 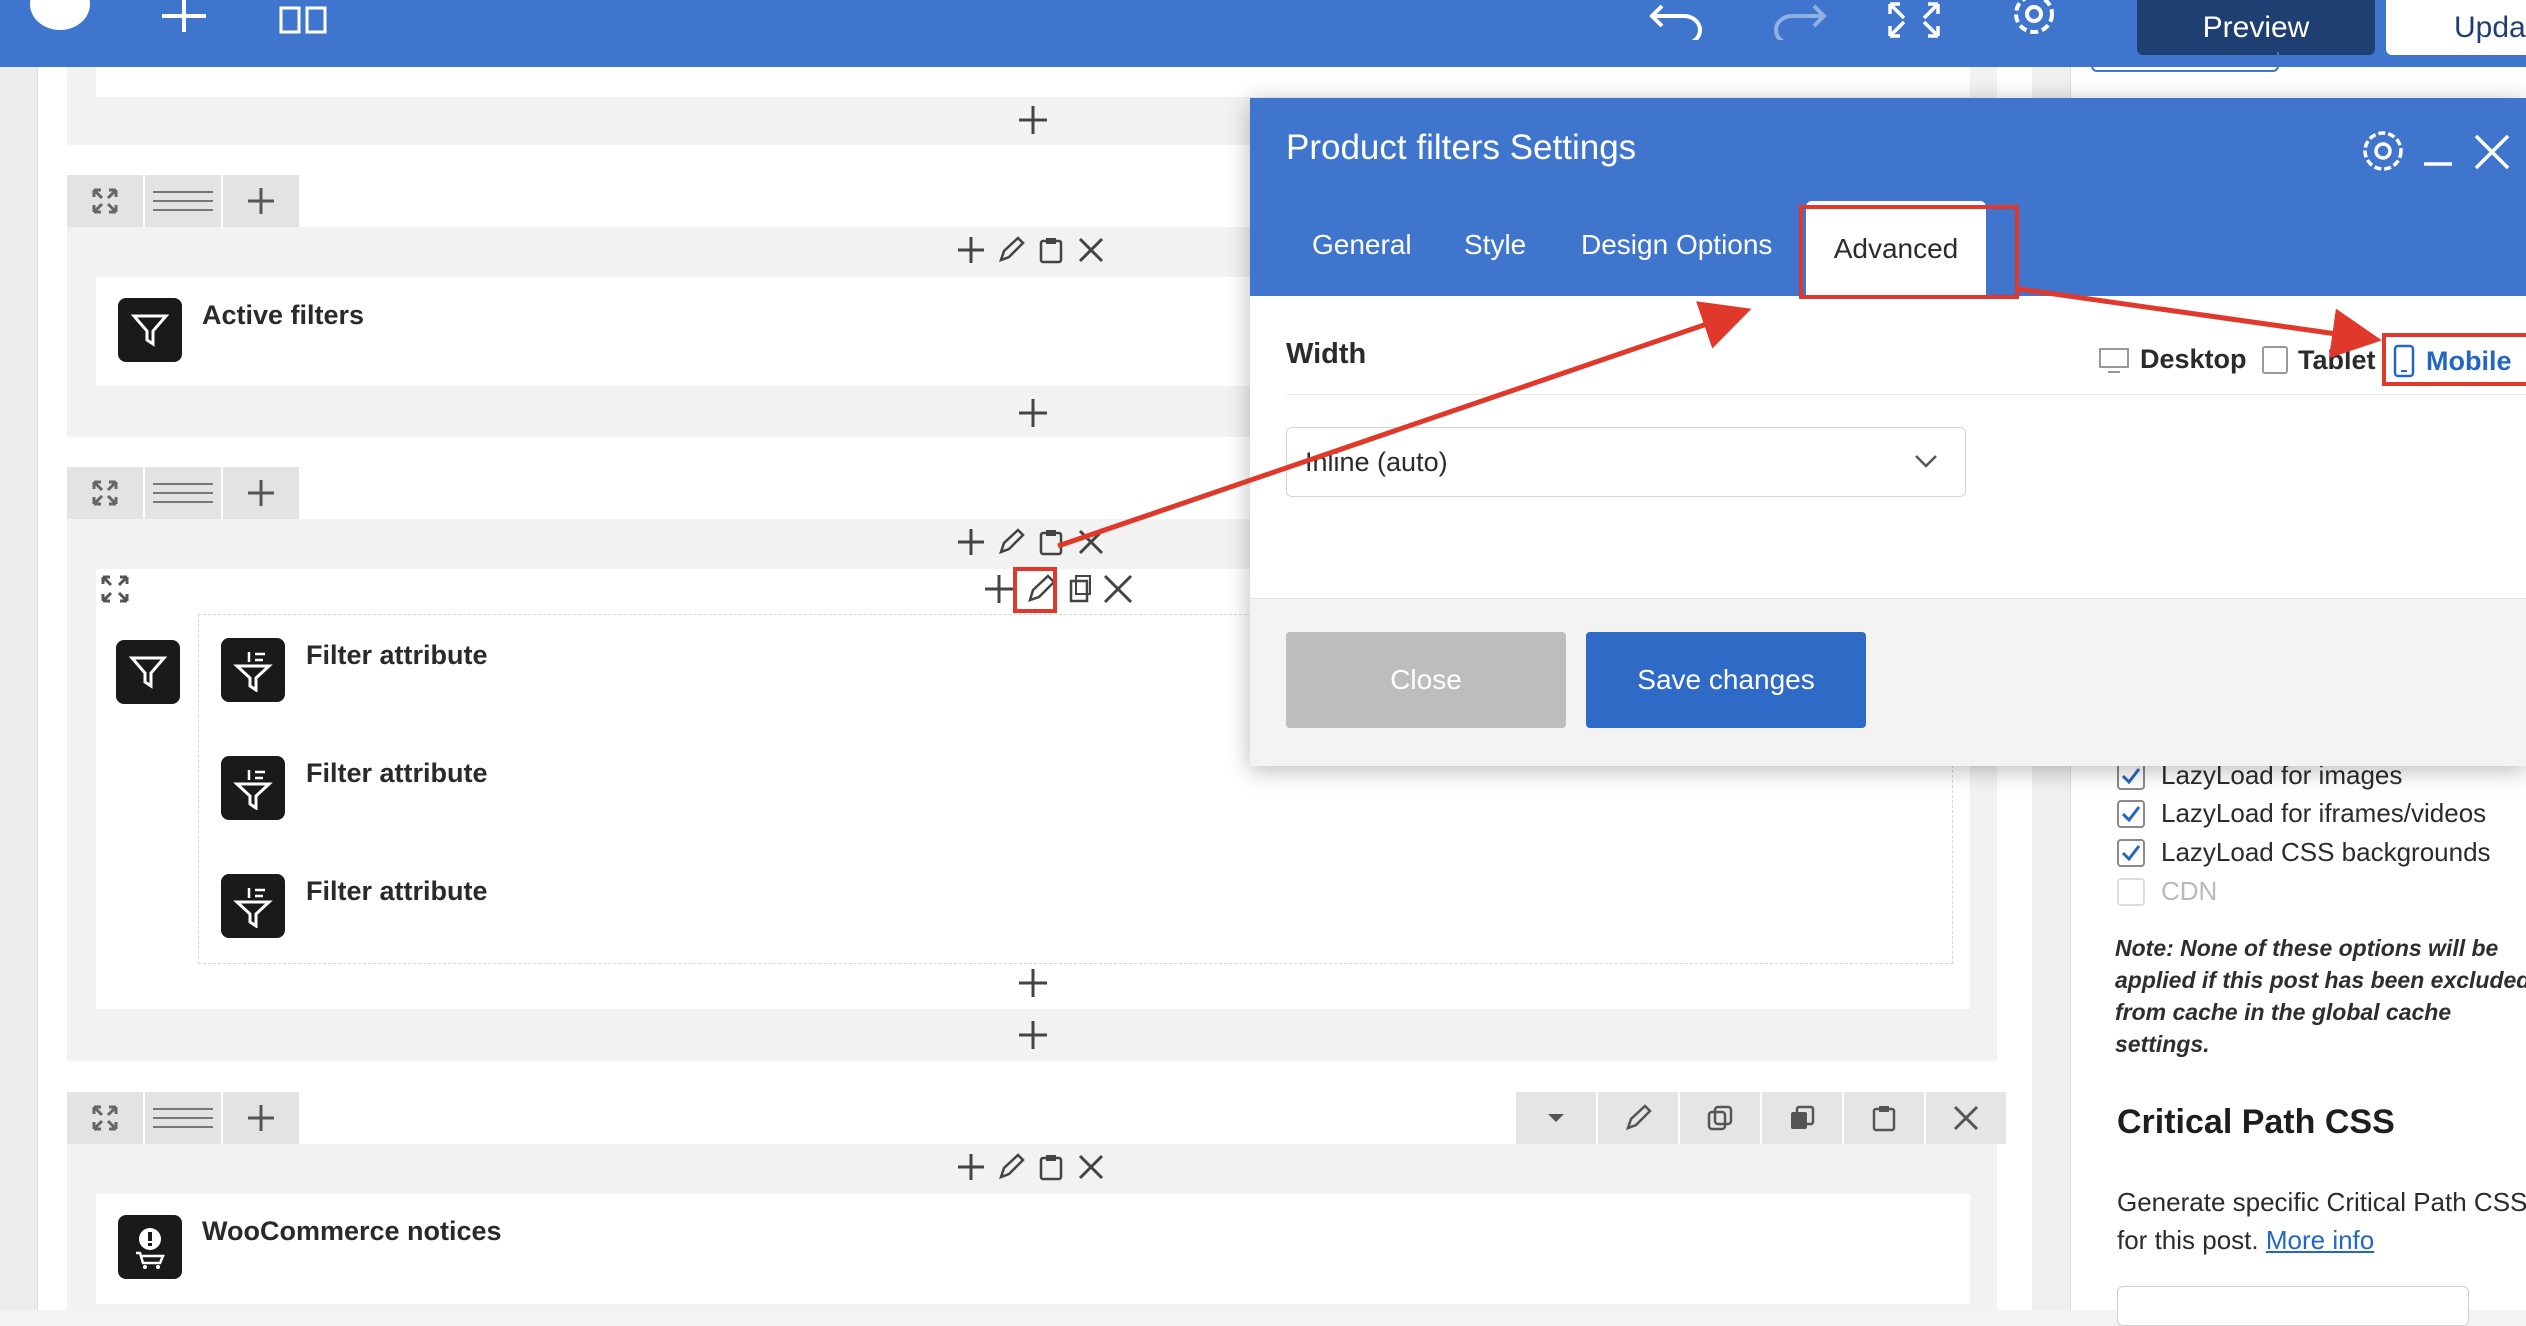 What do you see at coordinates (1059, 589) in the screenshot?
I see `container-tools` at bounding box center [1059, 589].